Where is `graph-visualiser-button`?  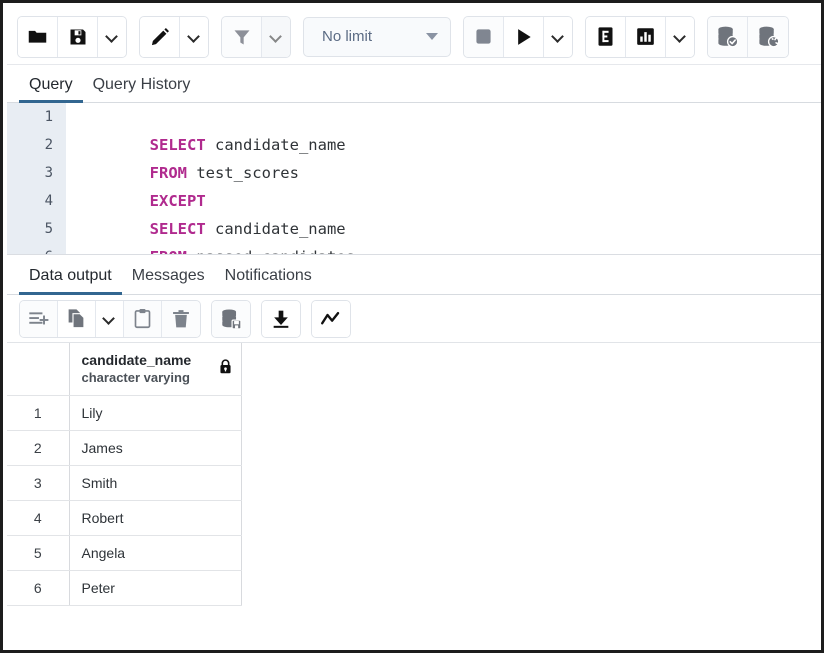
graph-visualiser-button is located at coordinates (331, 318).